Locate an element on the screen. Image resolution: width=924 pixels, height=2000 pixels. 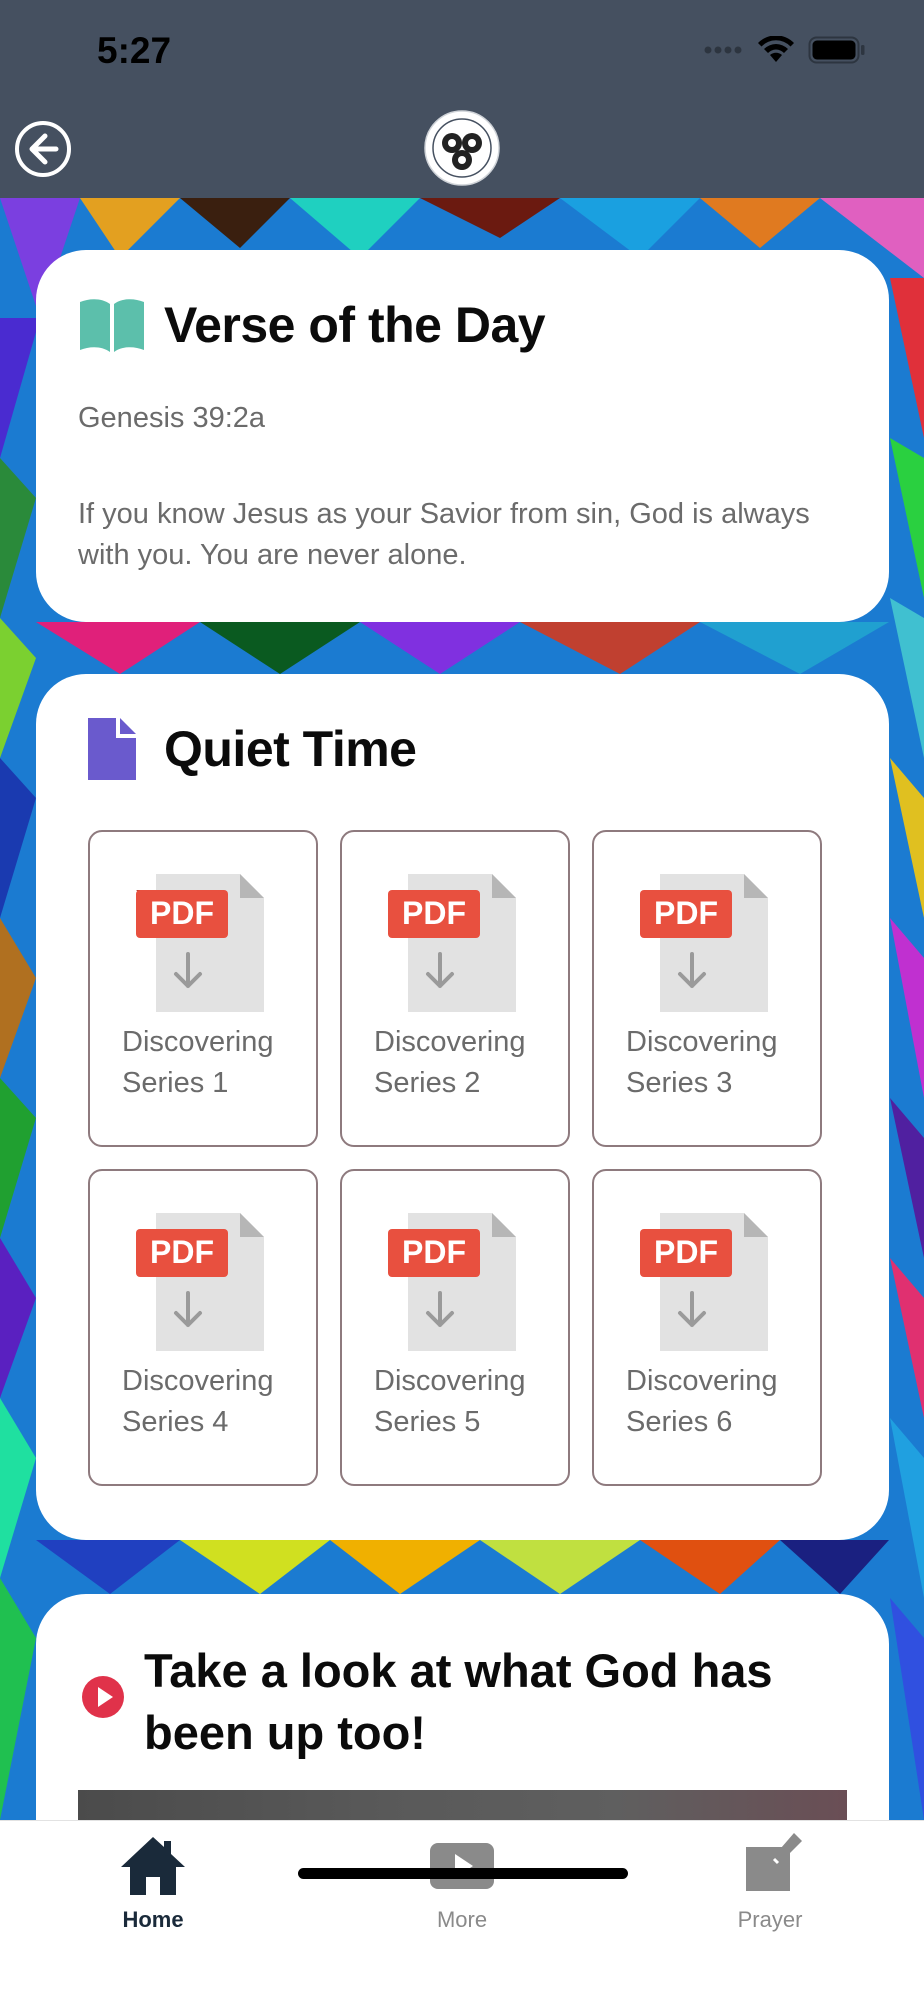
pdf-tile-series-5: PDF Discovering Series 5 is located at coordinates (455, 1327).